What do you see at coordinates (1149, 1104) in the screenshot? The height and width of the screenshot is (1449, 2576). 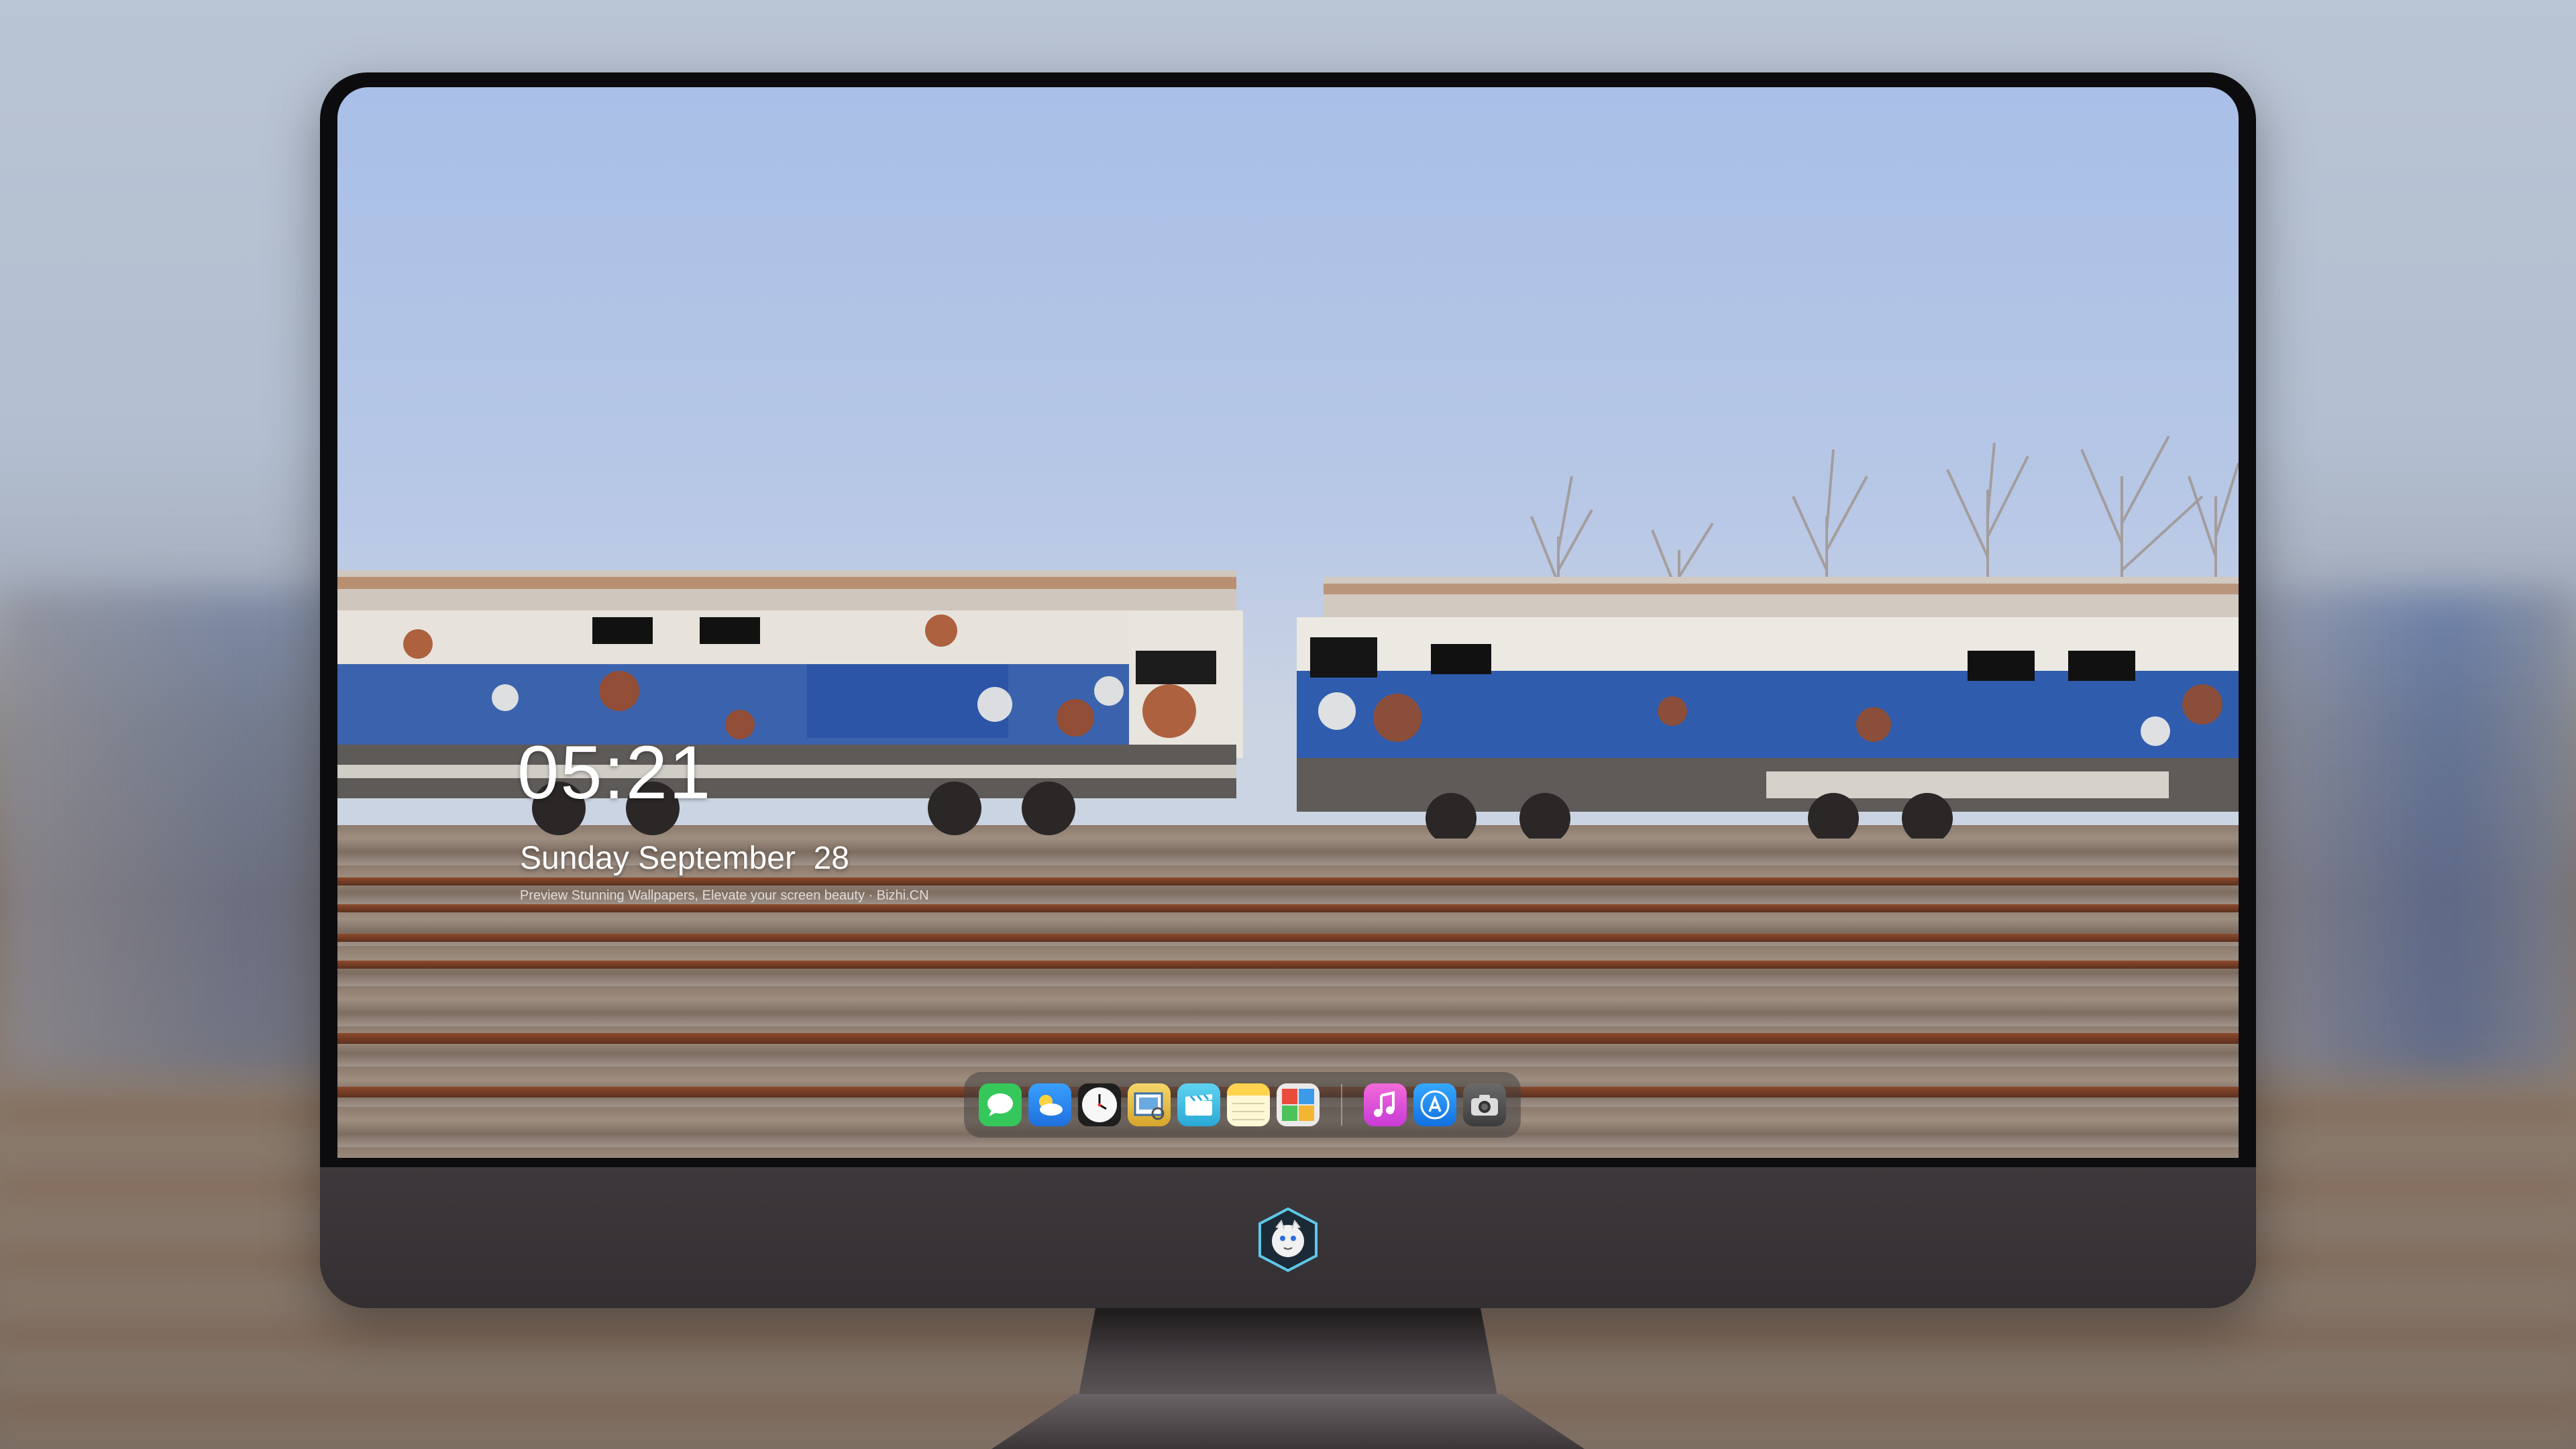 I see `preview-icon` at bounding box center [1149, 1104].